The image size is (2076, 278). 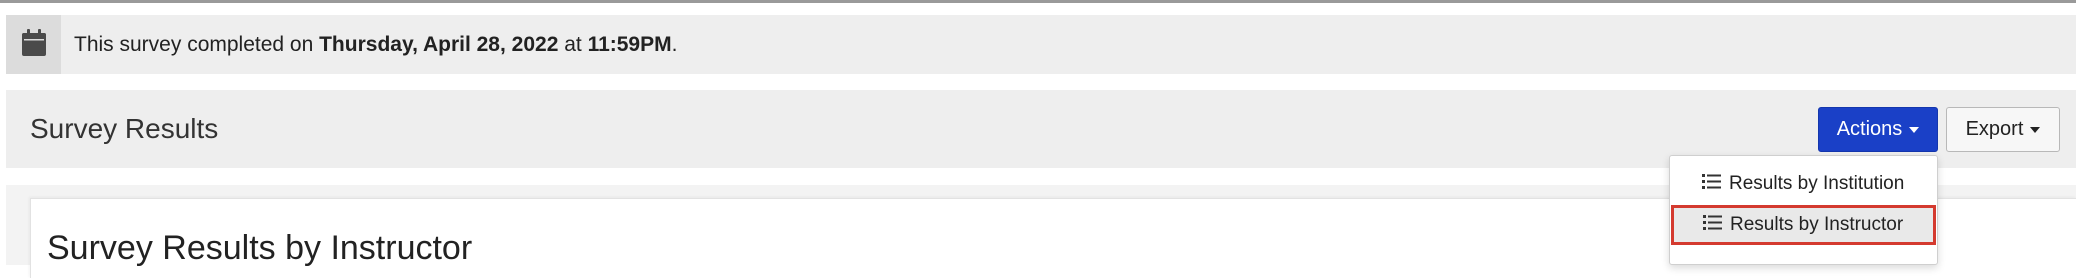 What do you see at coordinates (674, 44) in the screenshot?
I see `banner-suffix: .` at bounding box center [674, 44].